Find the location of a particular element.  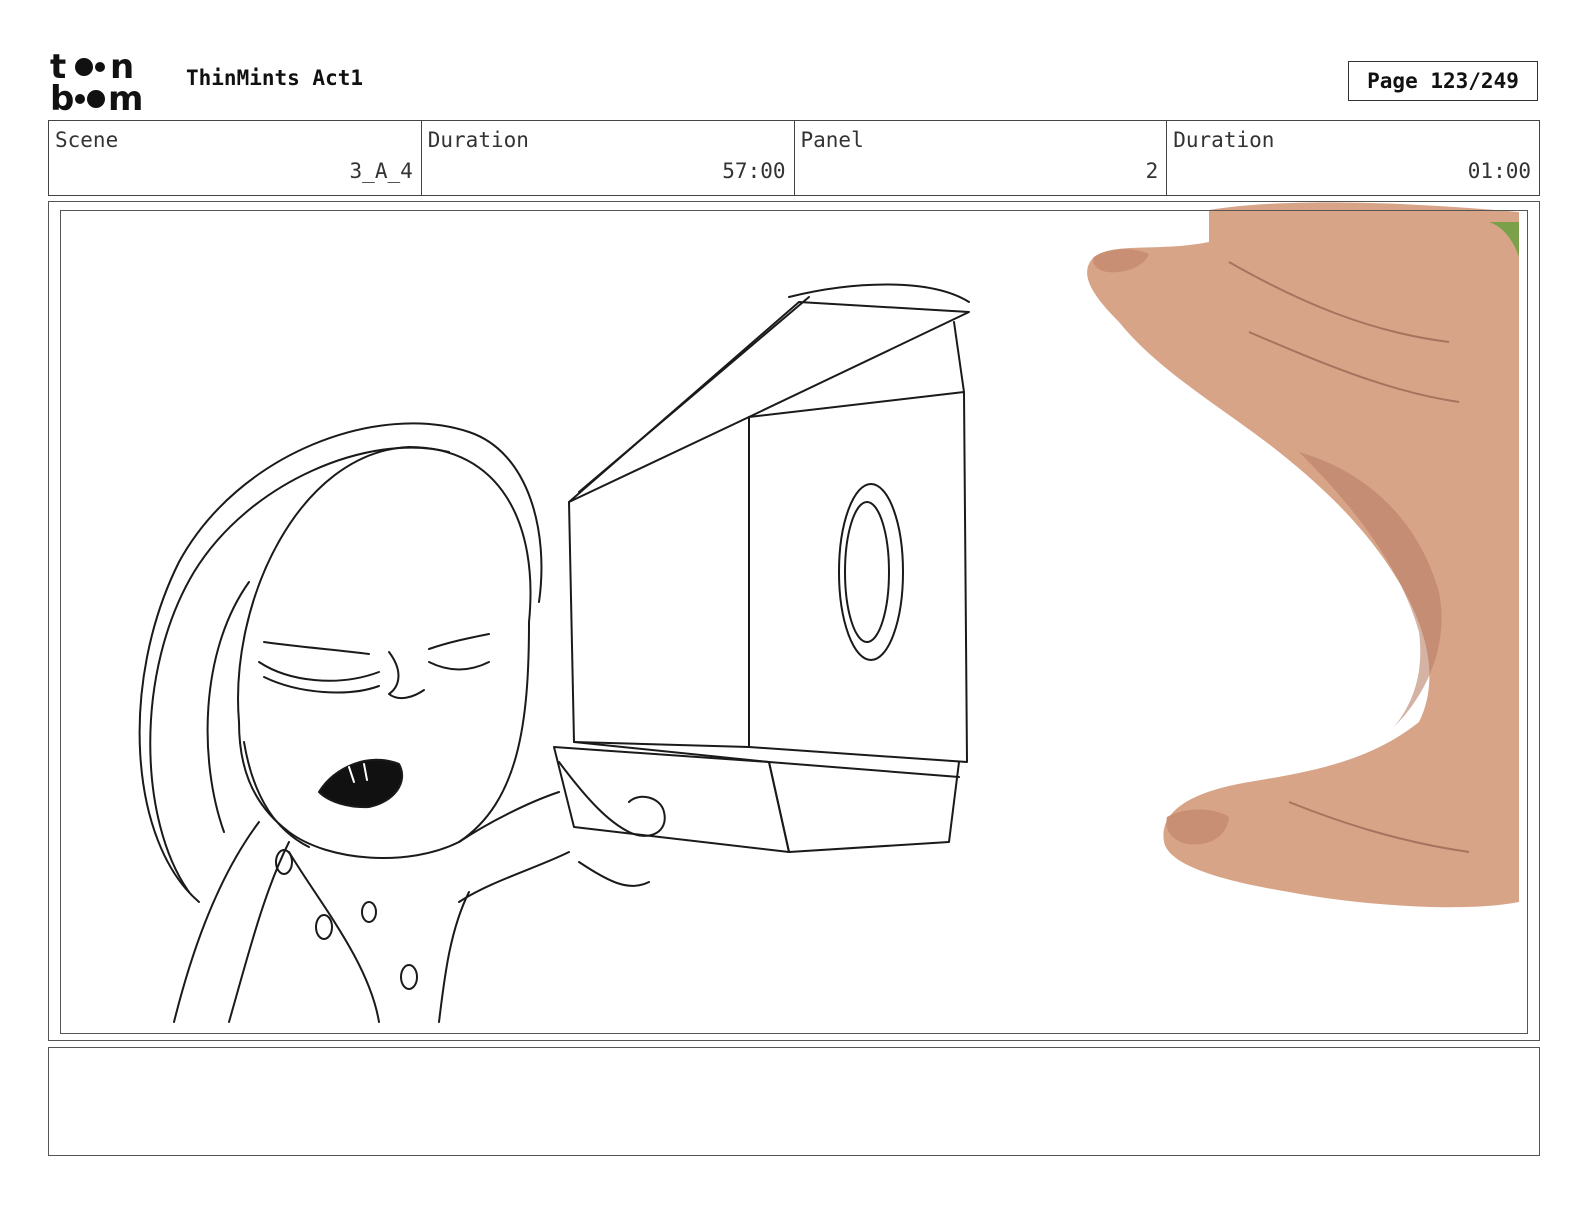

page-indicator: Page 123/249 is located at coordinates (1443, 81).